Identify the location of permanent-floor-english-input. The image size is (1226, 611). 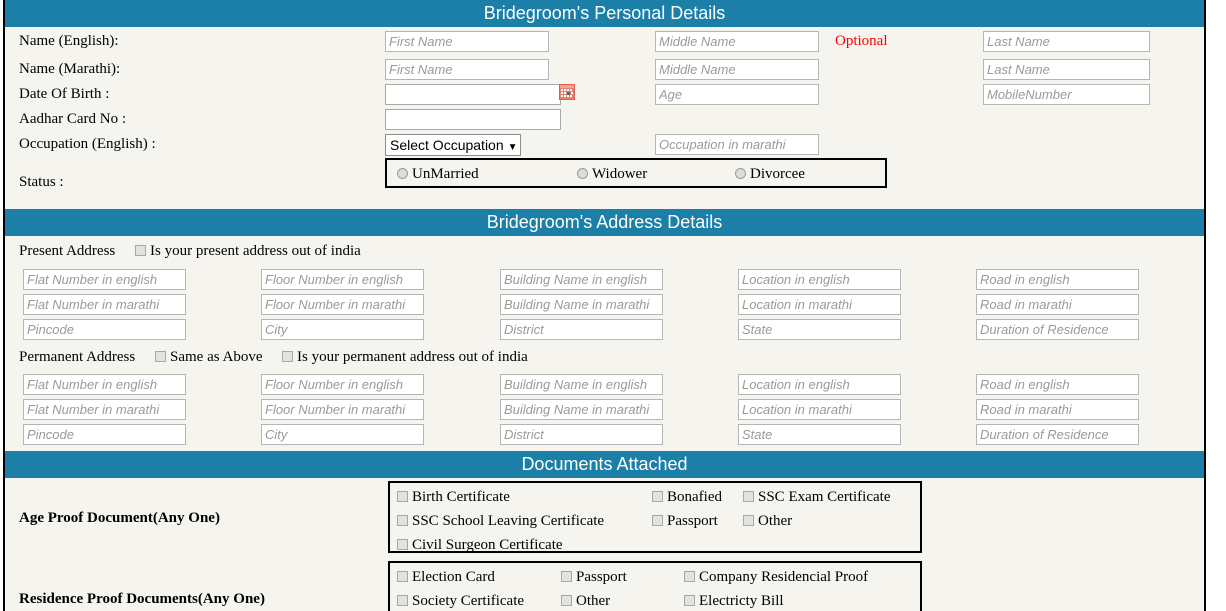
(342, 384).